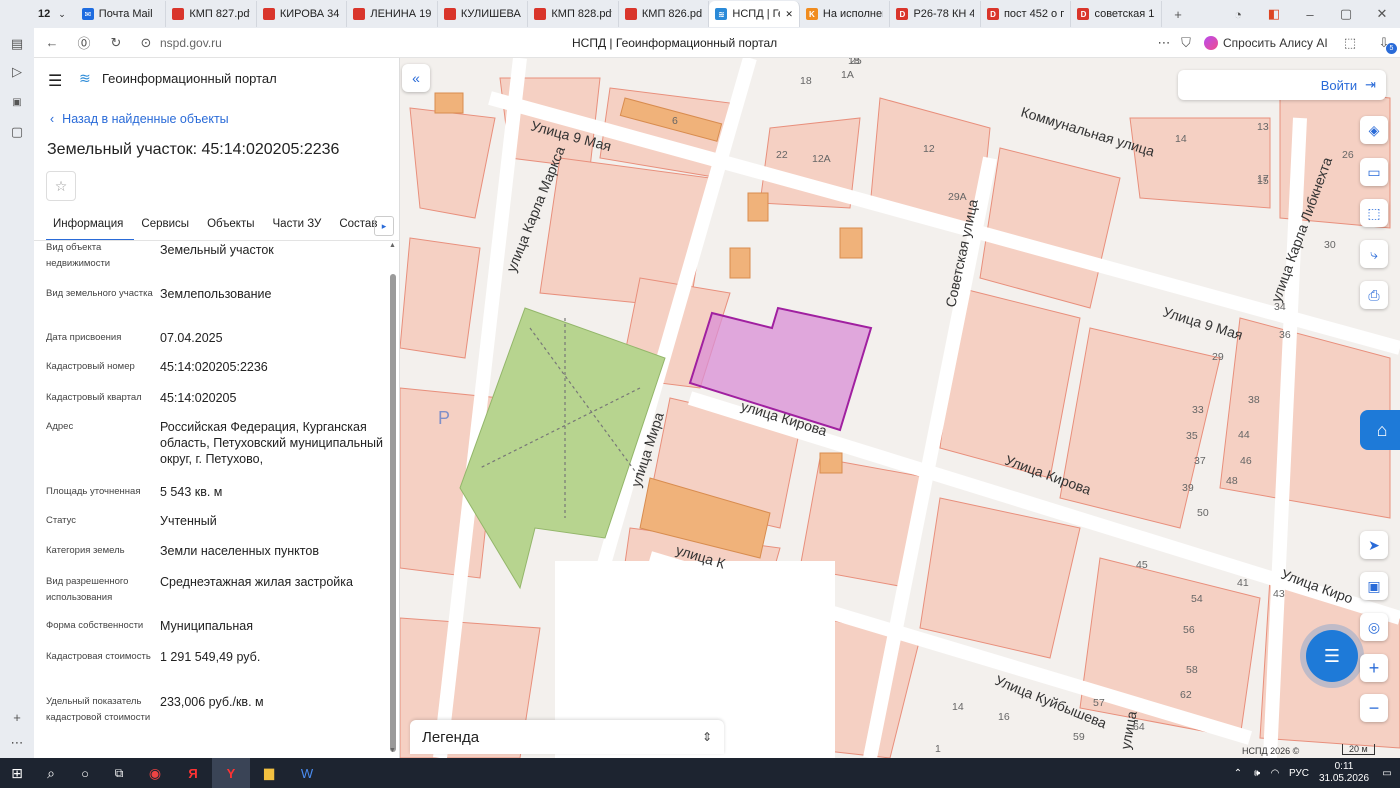 This screenshot has width=1400, height=788. What do you see at coordinates (1374, 586) in the screenshot?
I see `minimap-button: ▣` at bounding box center [1374, 586].